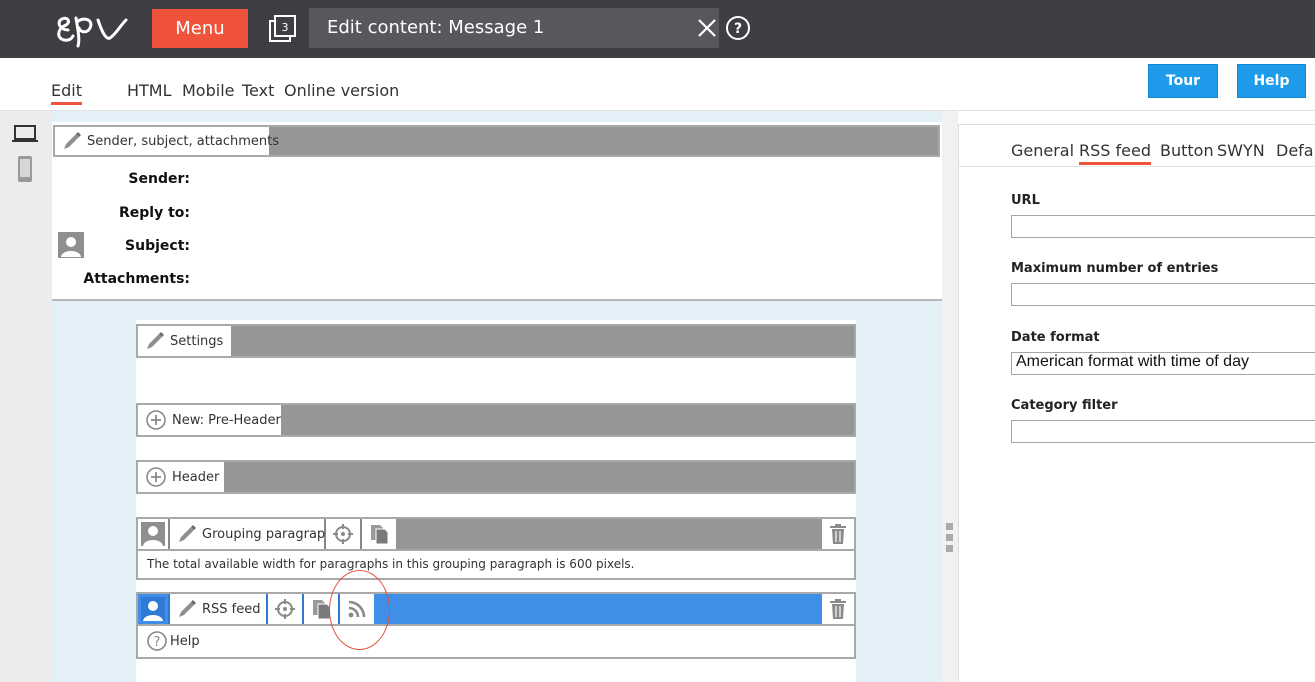 This screenshot has width=1315, height=682. I want to click on menu-button: Menu, so click(200, 28).